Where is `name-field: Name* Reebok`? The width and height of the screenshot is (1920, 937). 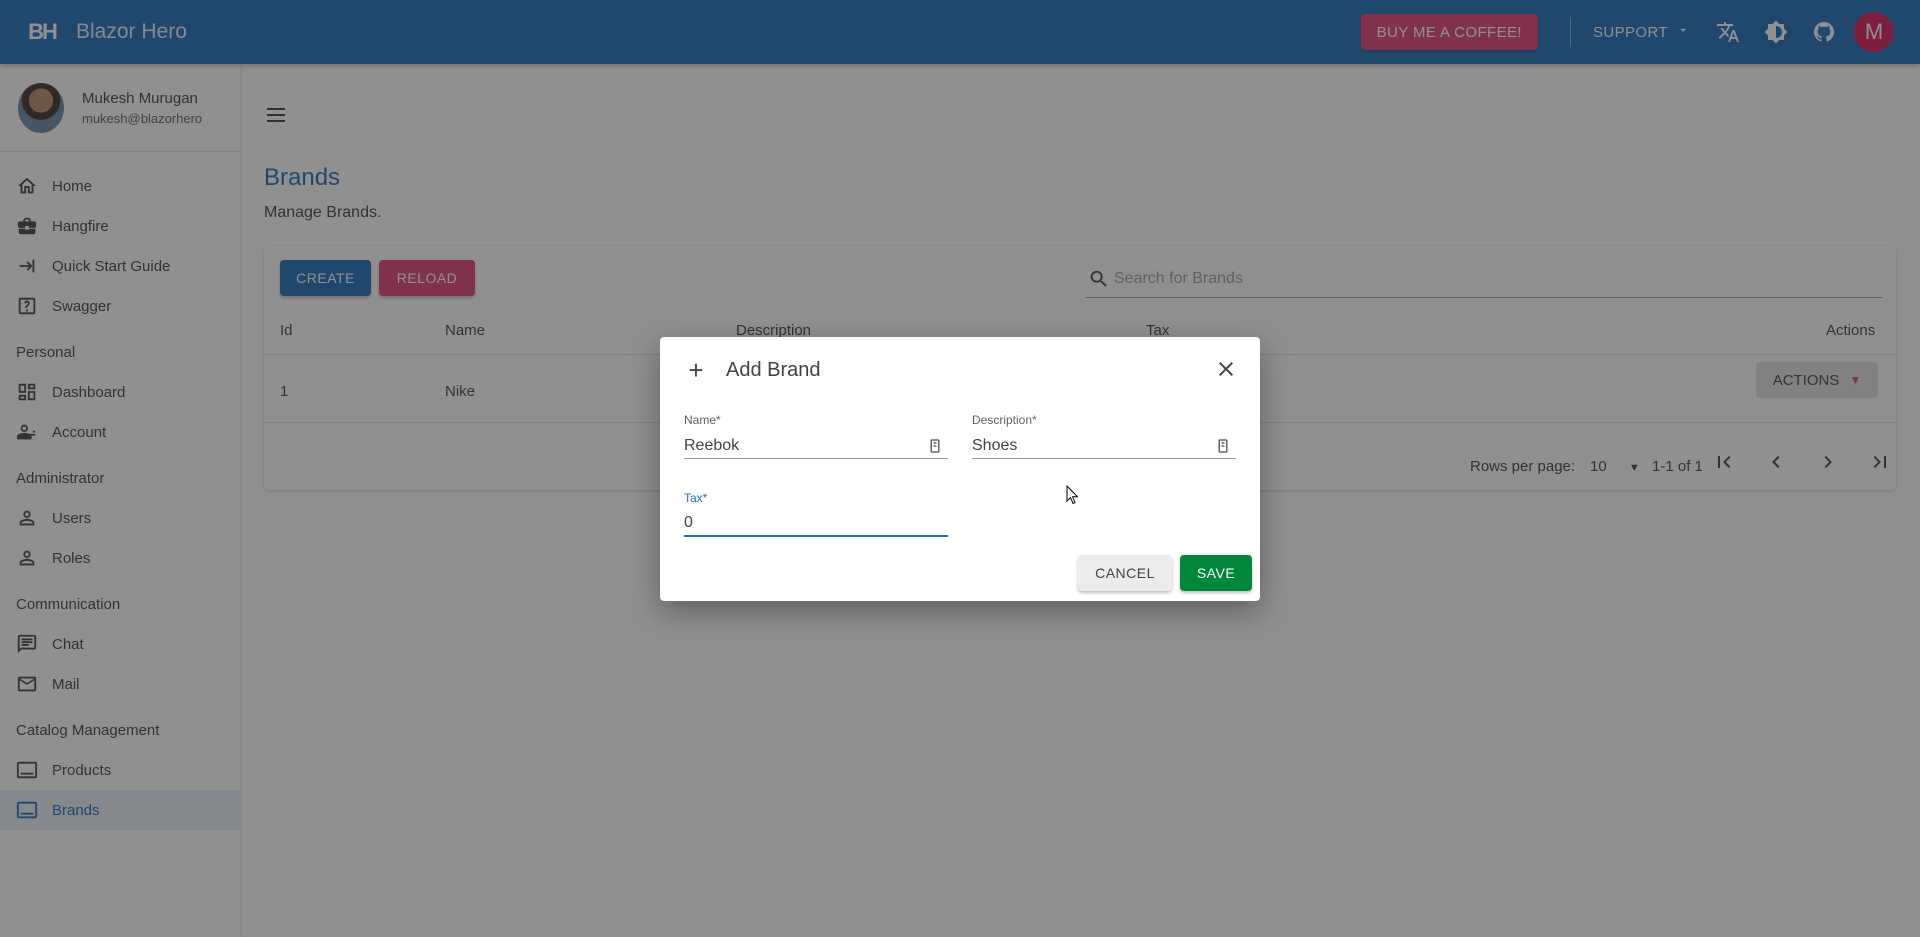
name-field: Name* Reebok is located at coordinates (816, 436).